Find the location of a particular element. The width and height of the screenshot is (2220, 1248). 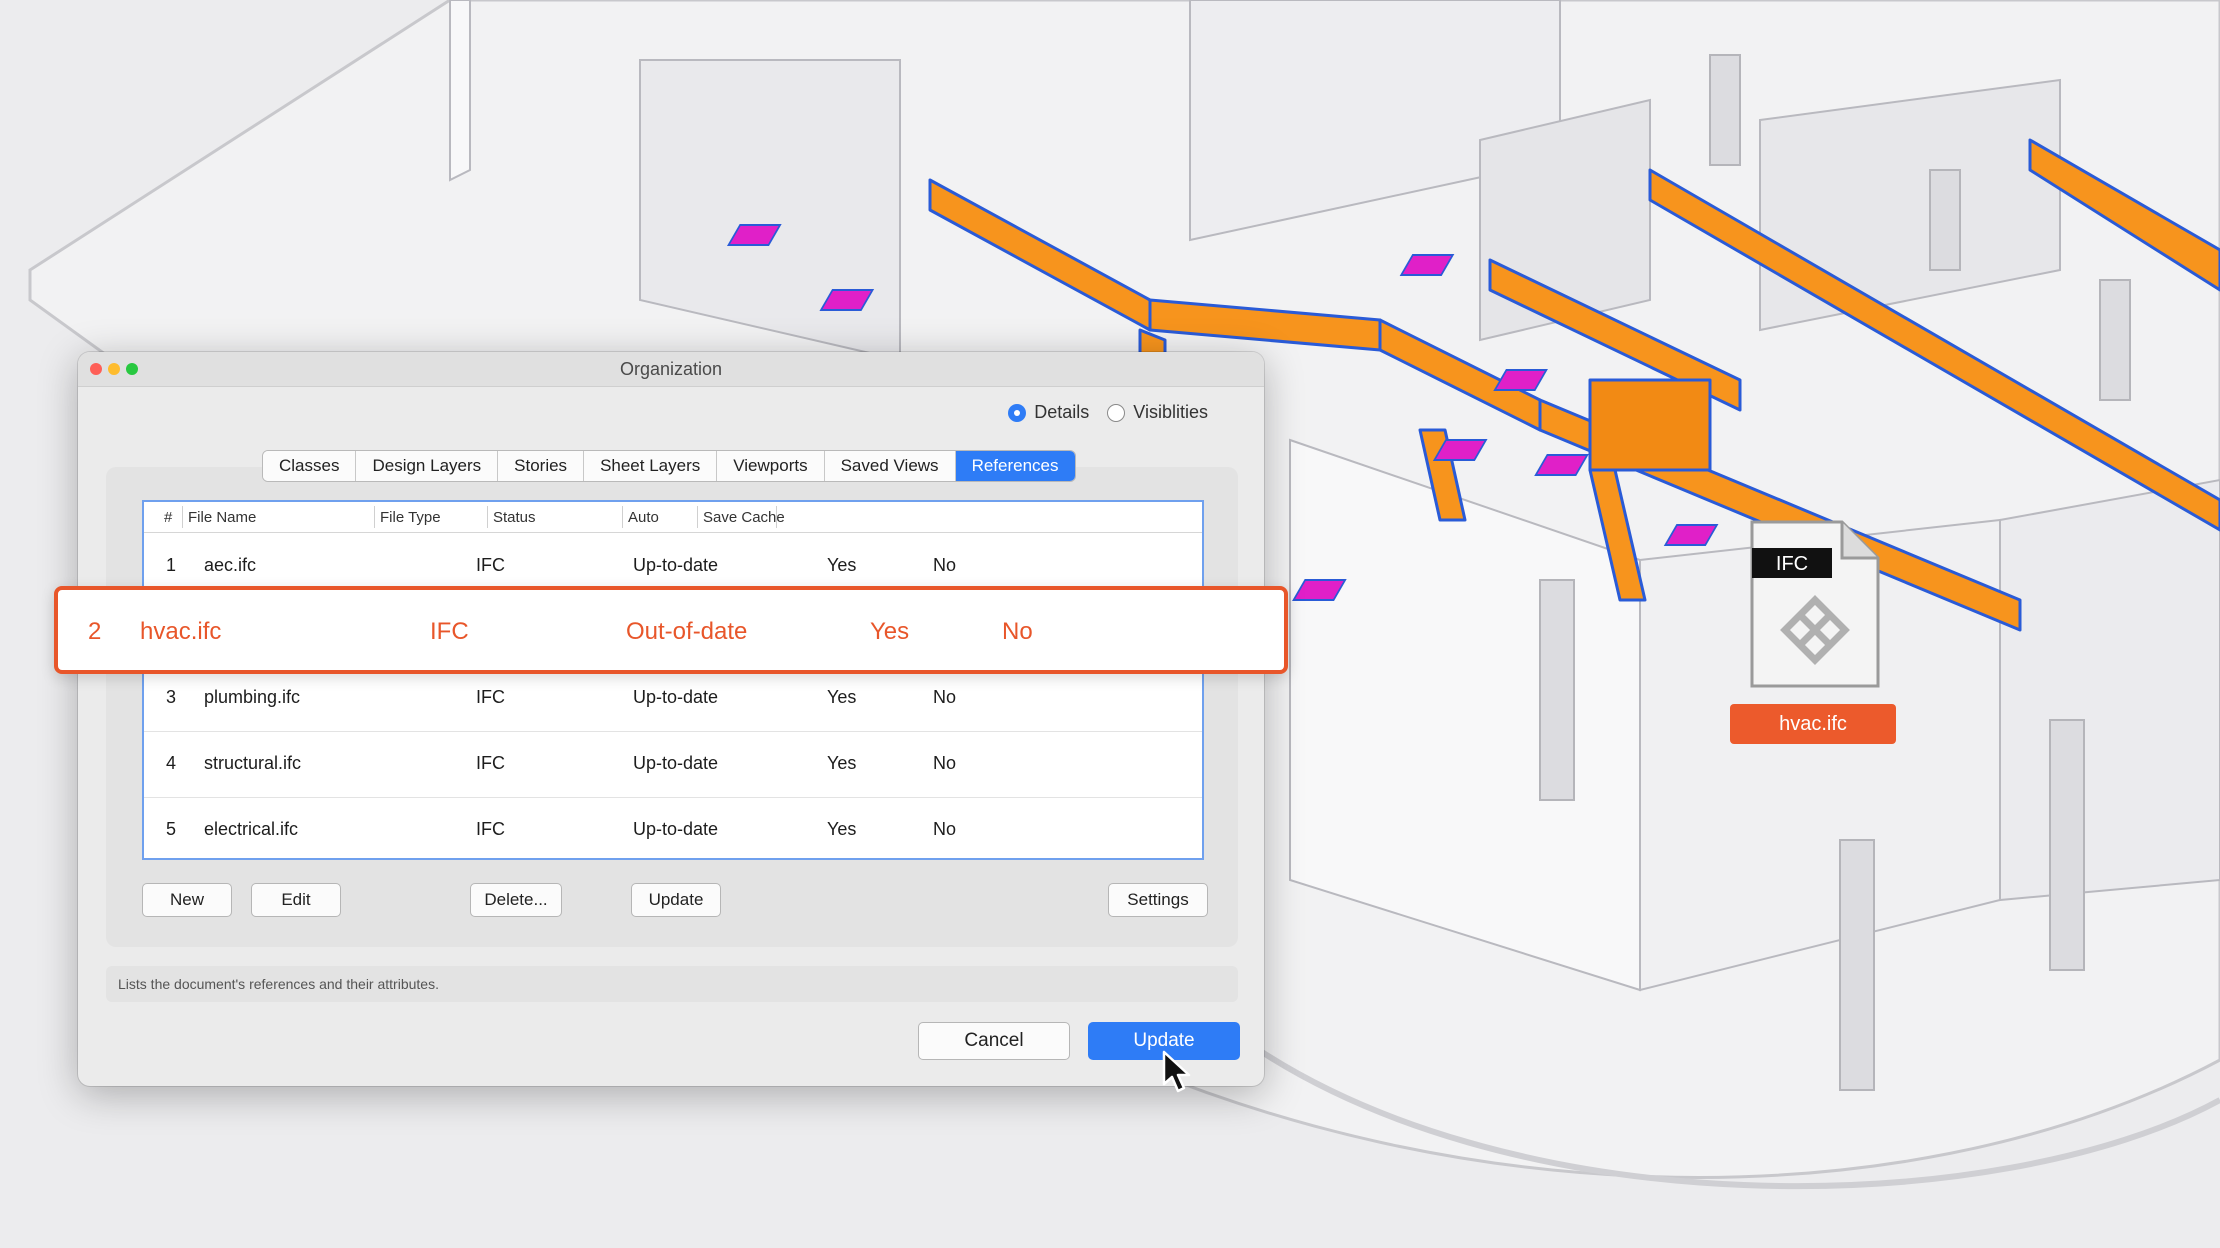

column-header-file-name: File Name is located at coordinates (222, 517).